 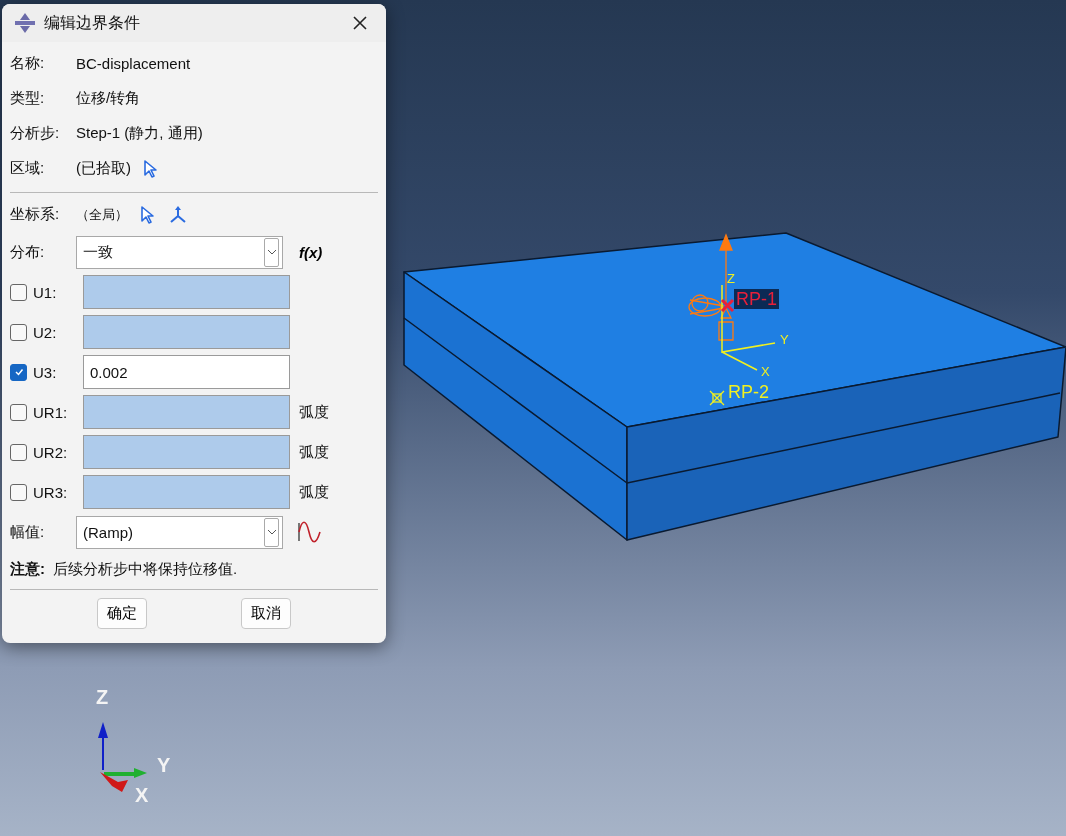 I want to click on field-label: 区域:, so click(x=28, y=168).